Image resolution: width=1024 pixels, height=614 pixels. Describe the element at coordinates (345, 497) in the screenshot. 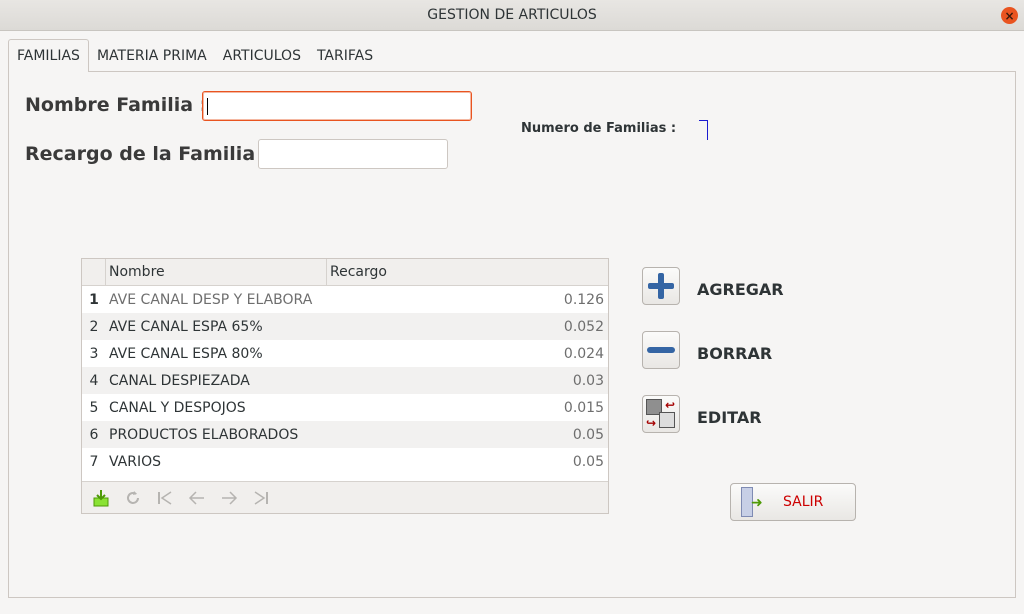

I see `table-navigator` at that location.